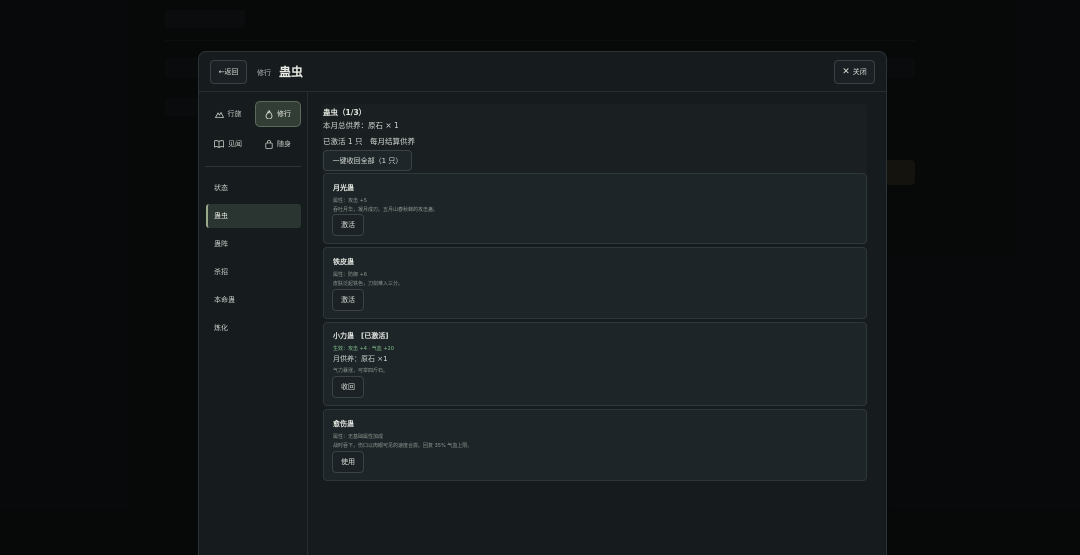 This screenshot has width=1080, height=555. Describe the element at coordinates (219, 114) in the screenshot. I see `mountain-icon` at that location.